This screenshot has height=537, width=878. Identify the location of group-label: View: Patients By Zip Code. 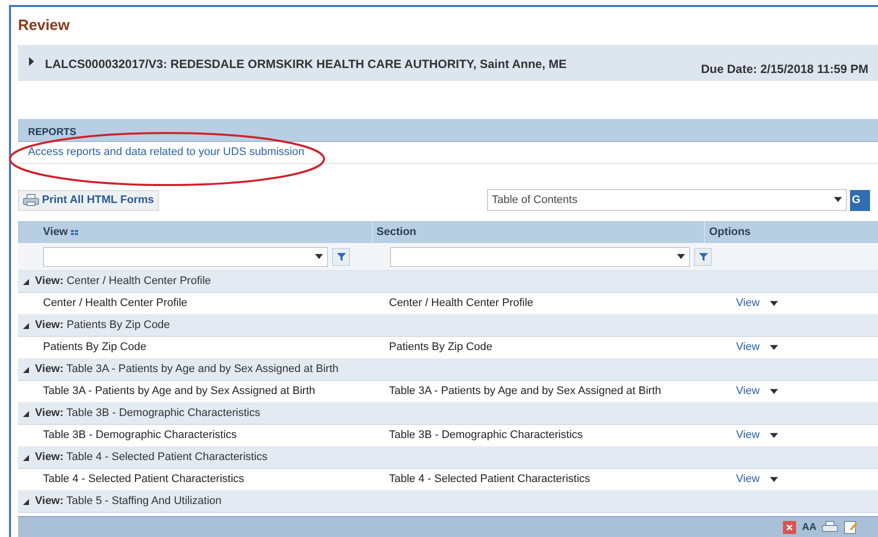
(102, 326).